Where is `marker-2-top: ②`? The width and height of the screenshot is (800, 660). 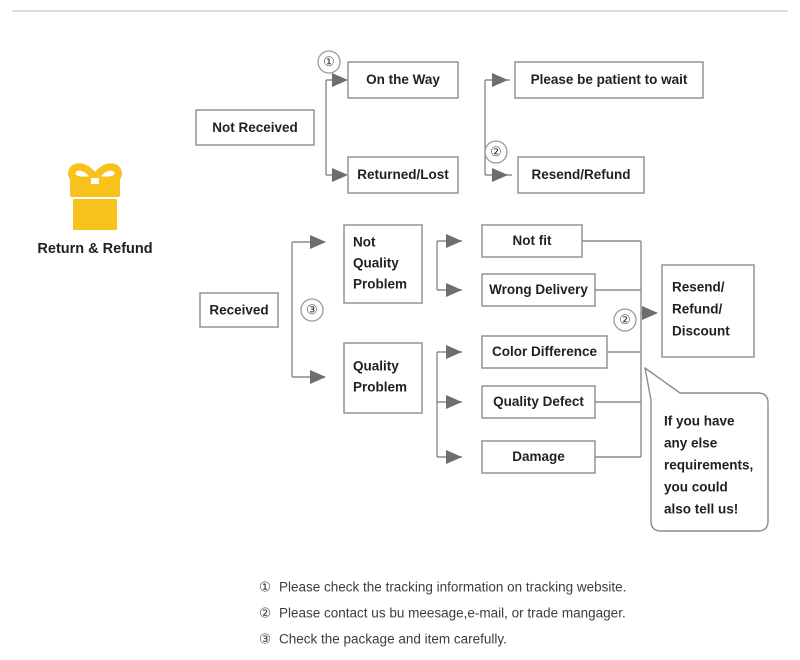
marker-2-top: ② is located at coordinates (496, 152).